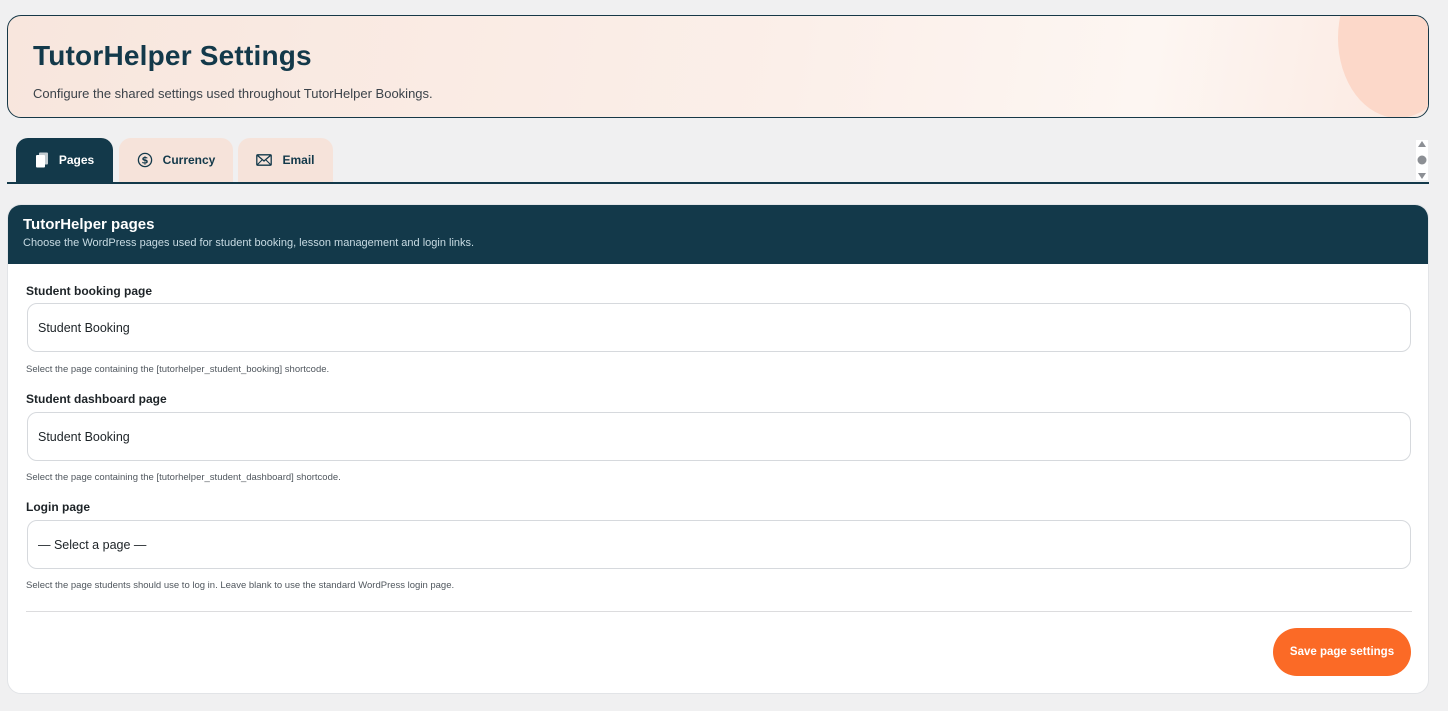  What do you see at coordinates (719, 611) in the screenshot?
I see `divider` at bounding box center [719, 611].